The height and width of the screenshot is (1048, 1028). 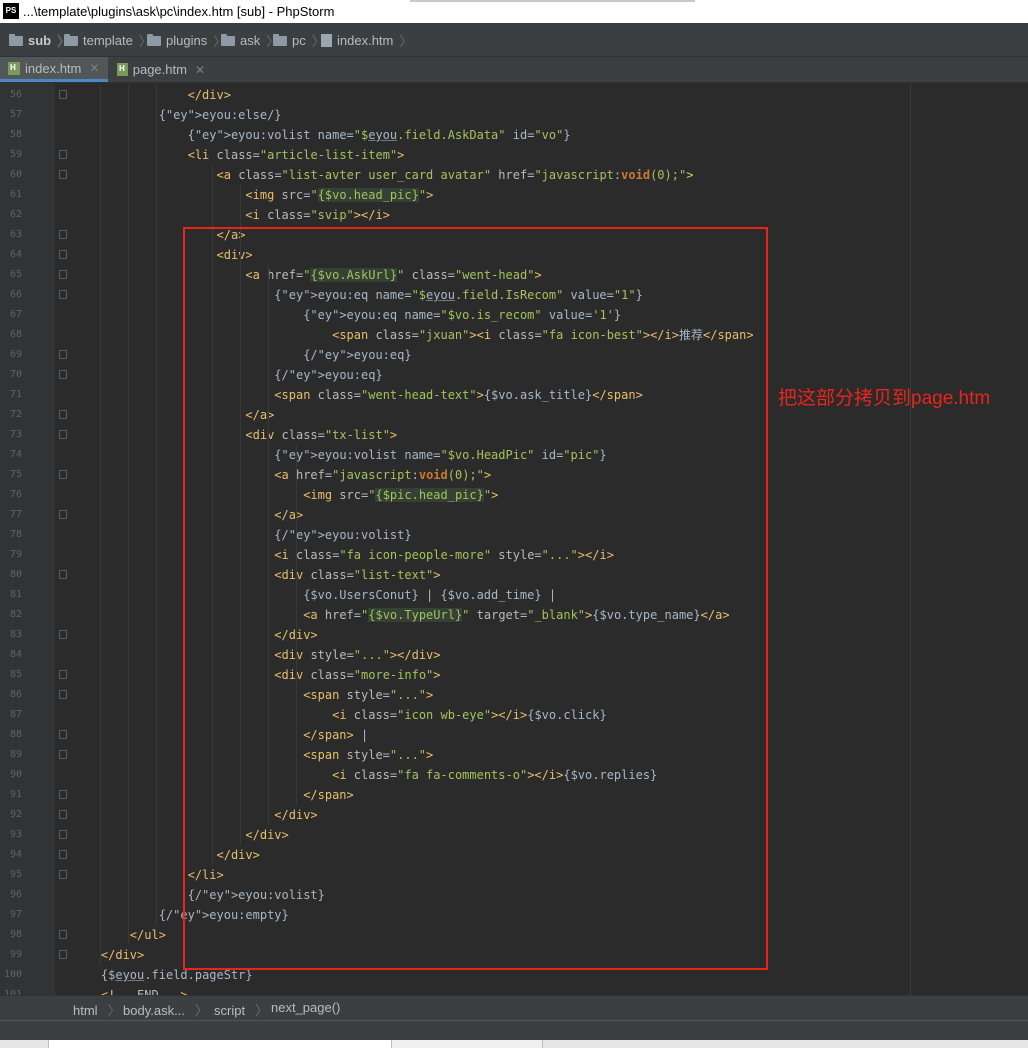 What do you see at coordinates (15, 554) in the screenshot?
I see `line-number: 79` at bounding box center [15, 554].